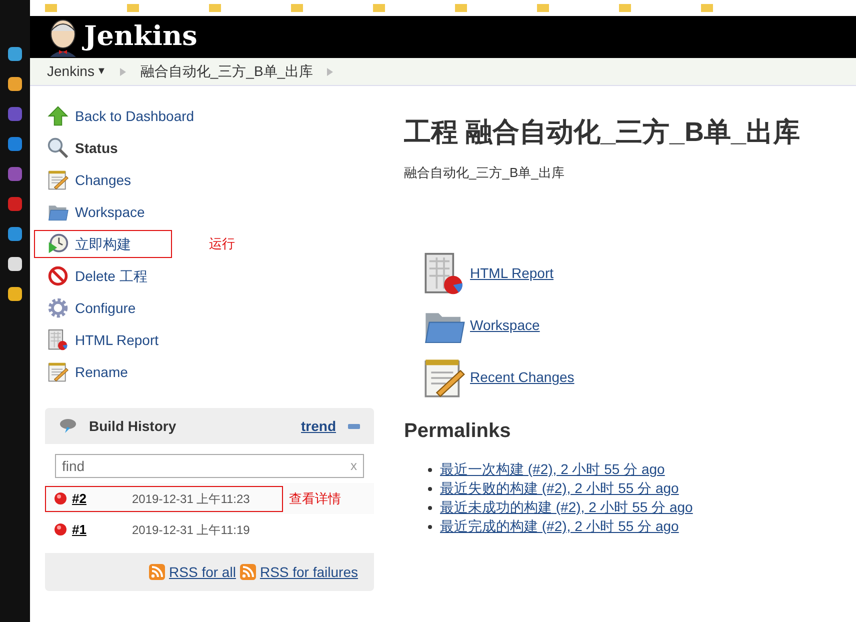 The image size is (856, 622). What do you see at coordinates (58, 308) in the screenshot?
I see `settings-icon` at bounding box center [58, 308].